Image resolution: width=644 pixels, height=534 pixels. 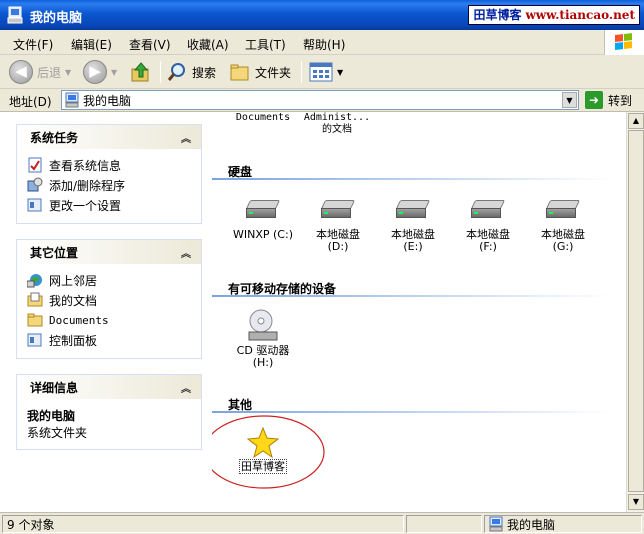 I want to click on details-header: 详细信息 ︽, so click(x=109, y=387).